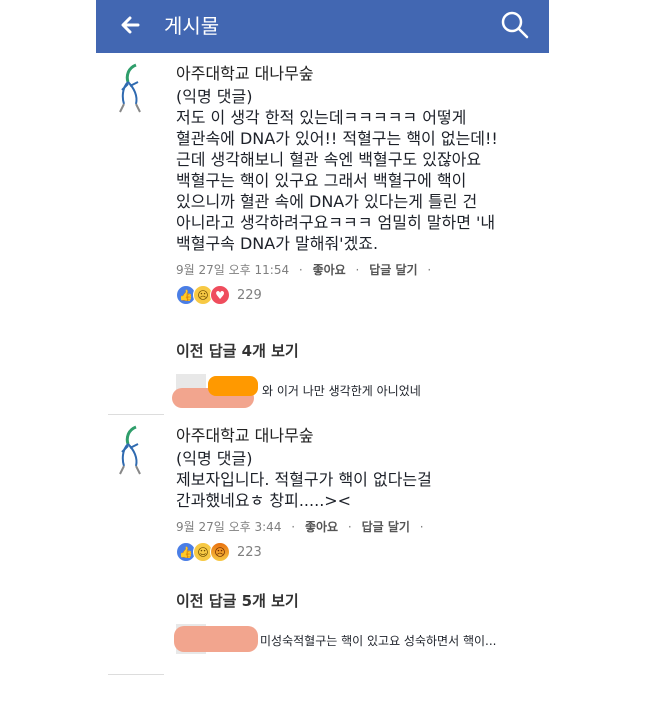  I want to click on comment-meta: 9월 27일 오후 3:44 · 좋아요 · 답글 달기 ·, so click(362, 527).